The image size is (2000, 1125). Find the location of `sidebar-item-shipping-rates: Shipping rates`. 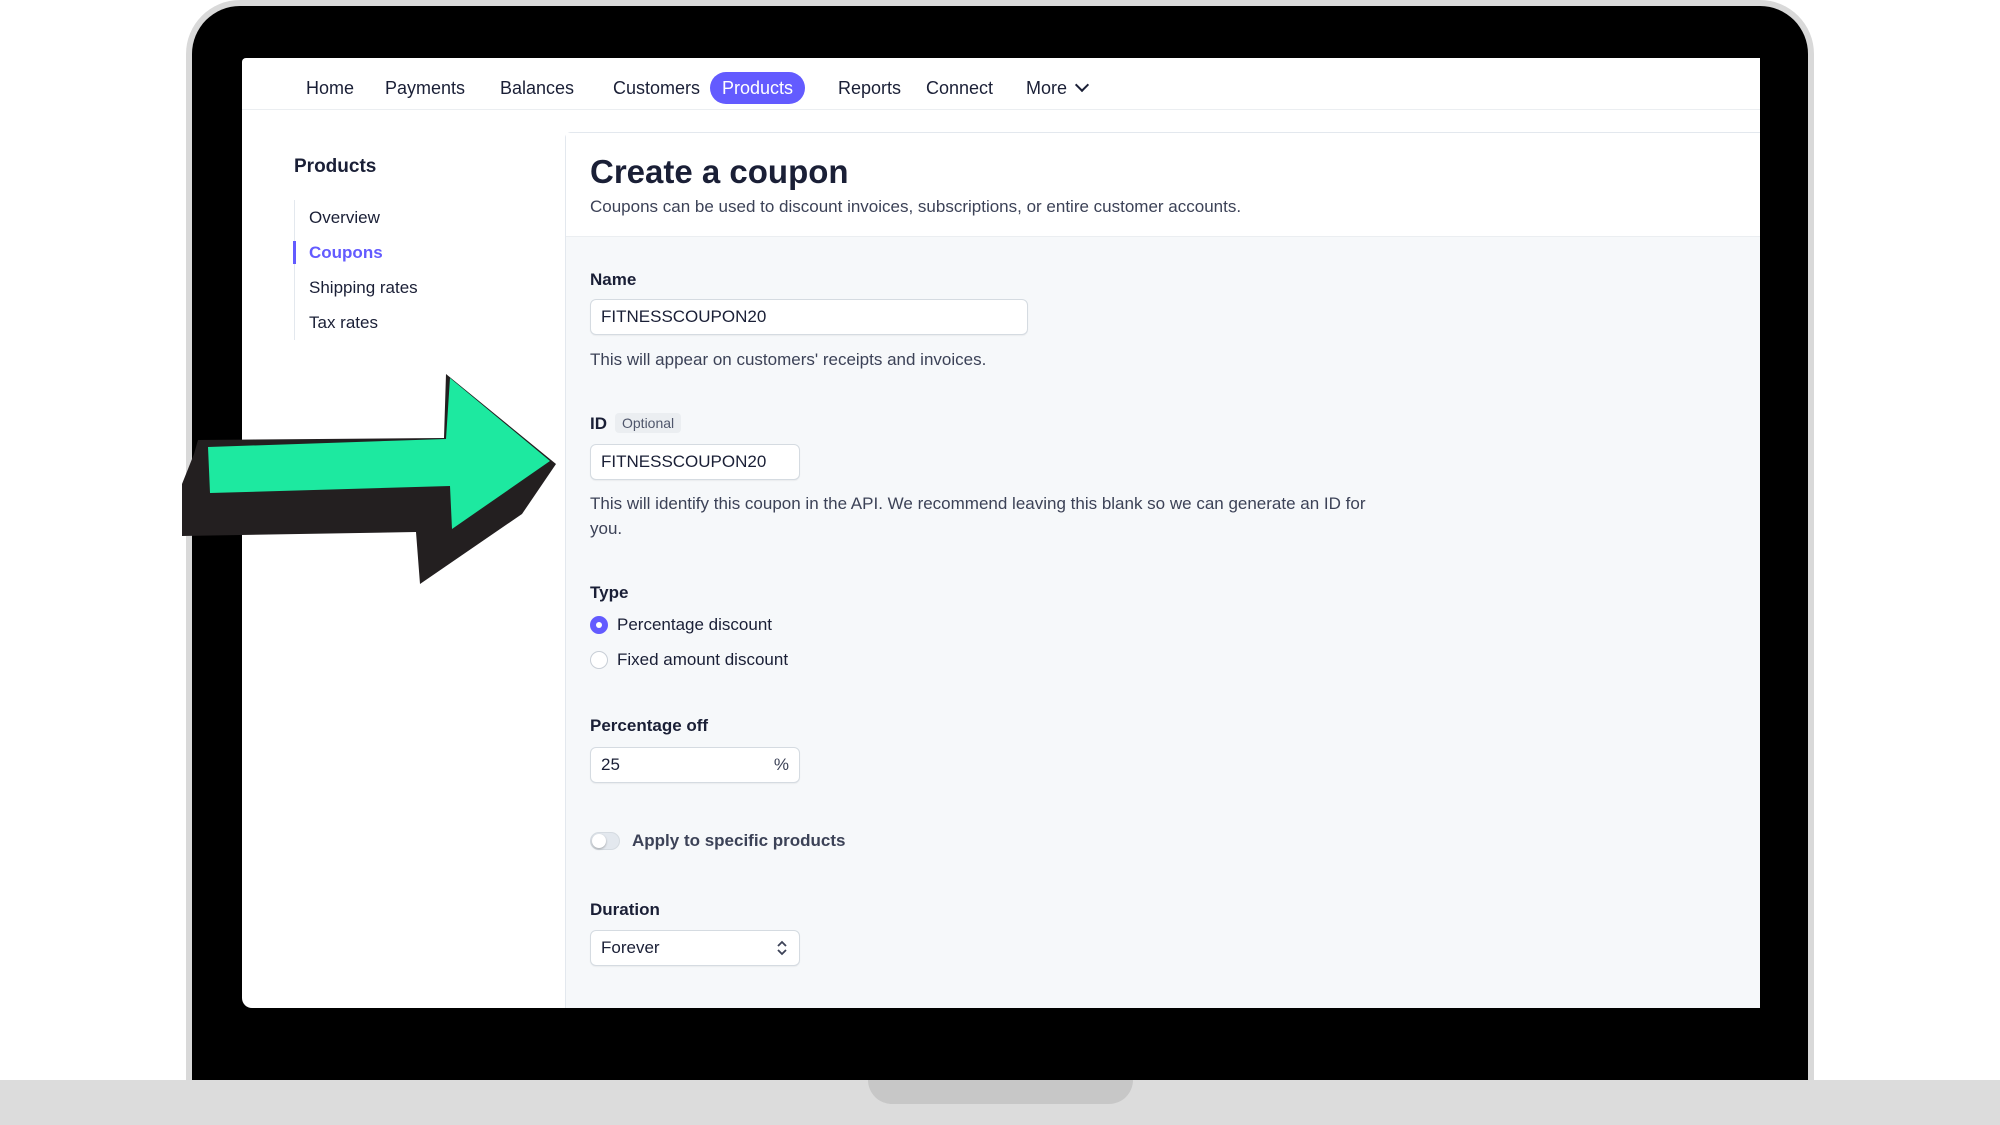

sidebar-item-shipping-rates: Shipping rates is located at coordinates (356, 287).